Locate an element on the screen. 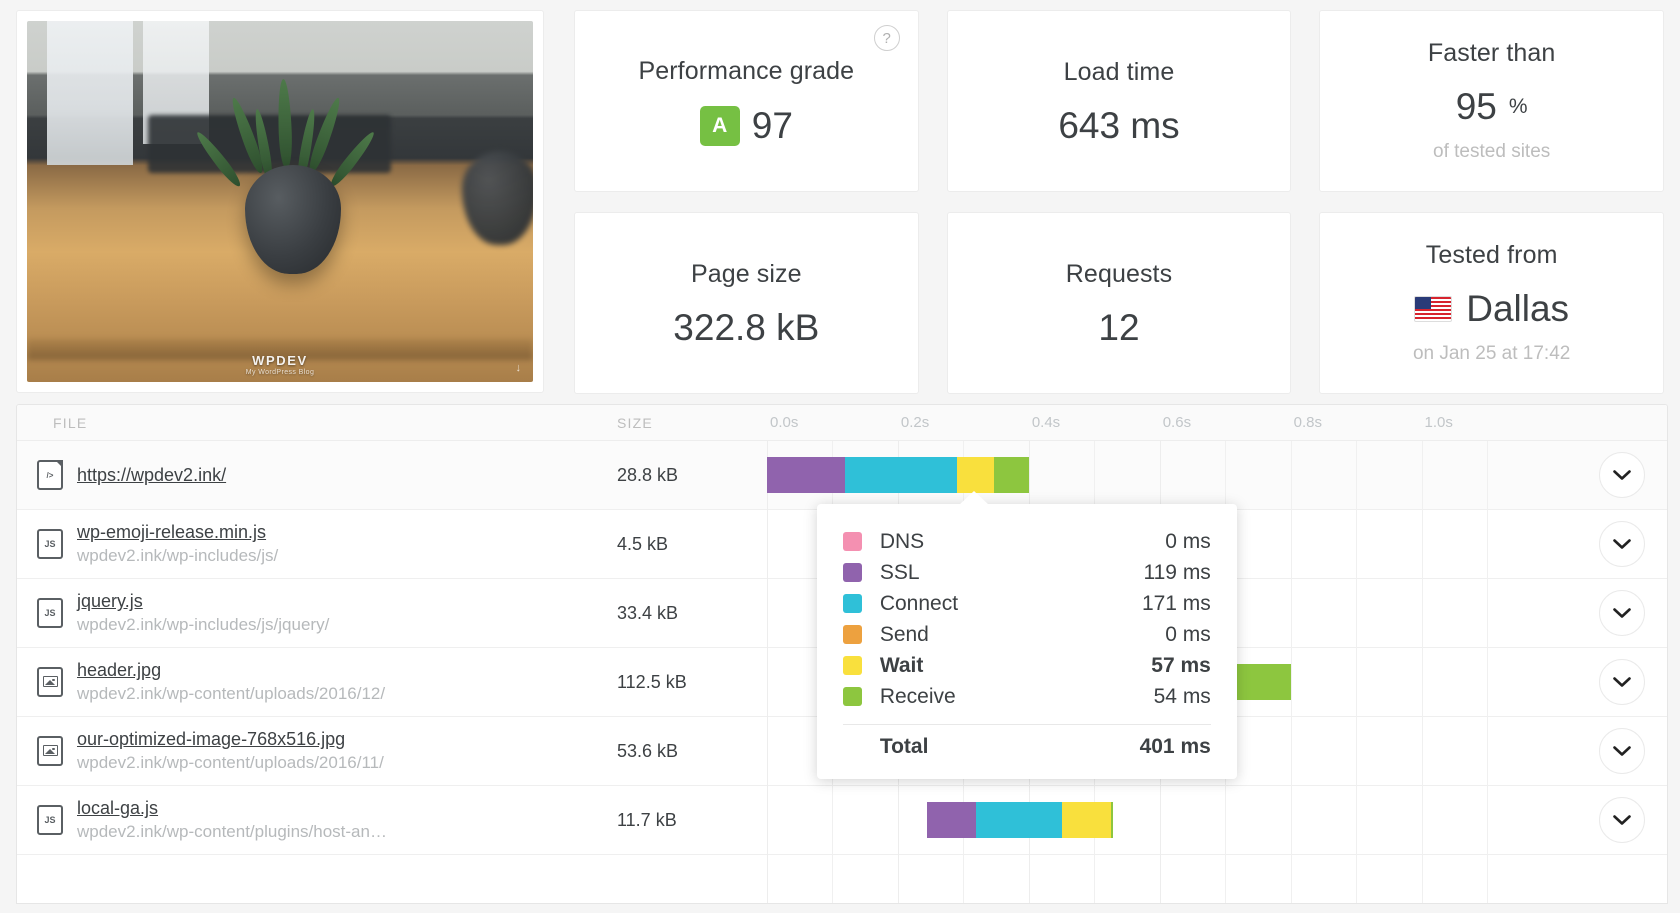 The image size is (1680, 913). card-label: Faster than is located at coordinates (1491, 53).